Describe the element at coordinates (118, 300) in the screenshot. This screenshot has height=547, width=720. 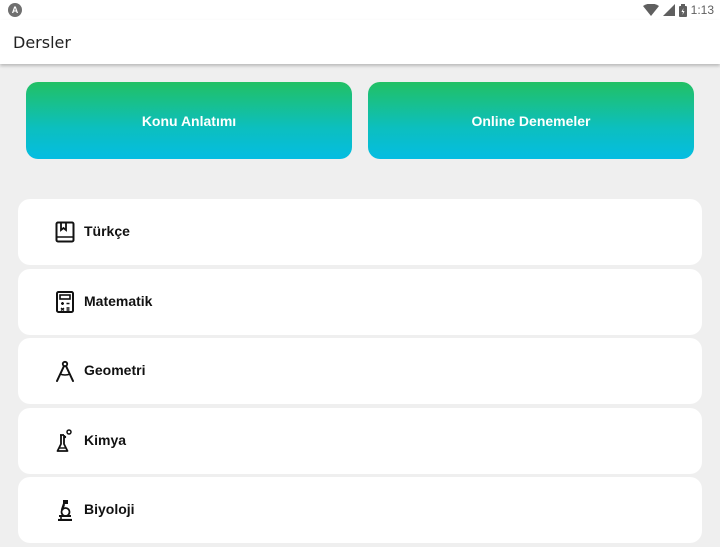
I see `subject-label: Matematik` at that location.